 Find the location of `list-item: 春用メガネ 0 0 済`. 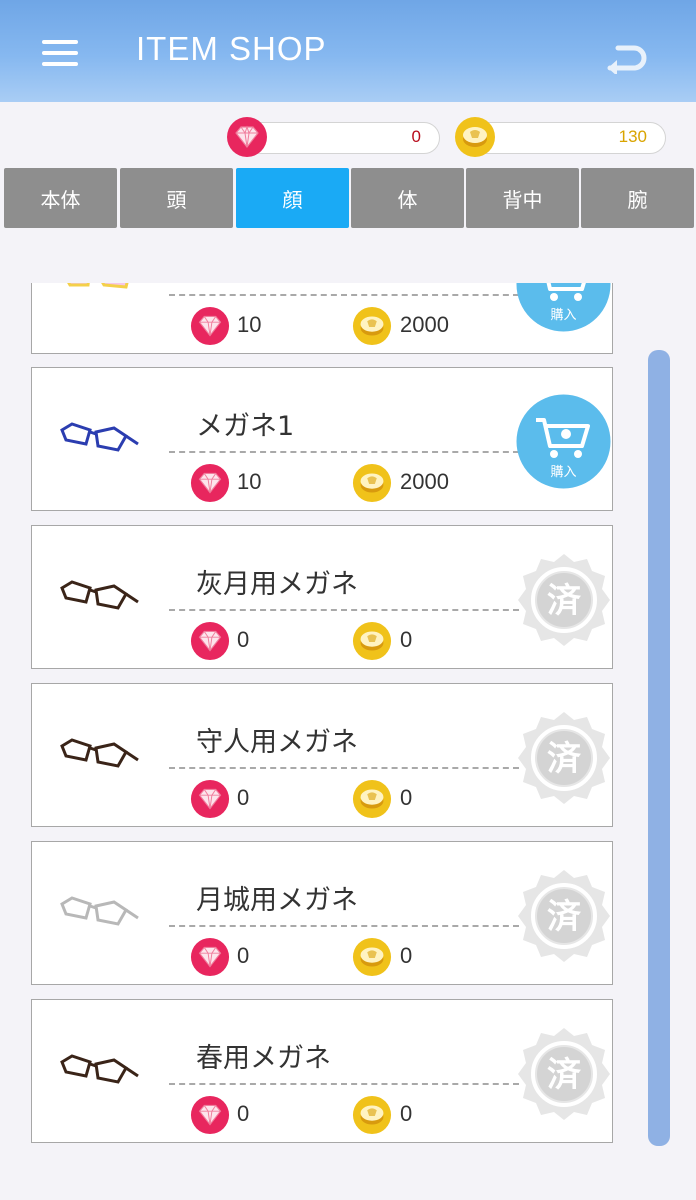

list-item: 春用メガネ 0 0 済 is located at coordinates (322, 1071).